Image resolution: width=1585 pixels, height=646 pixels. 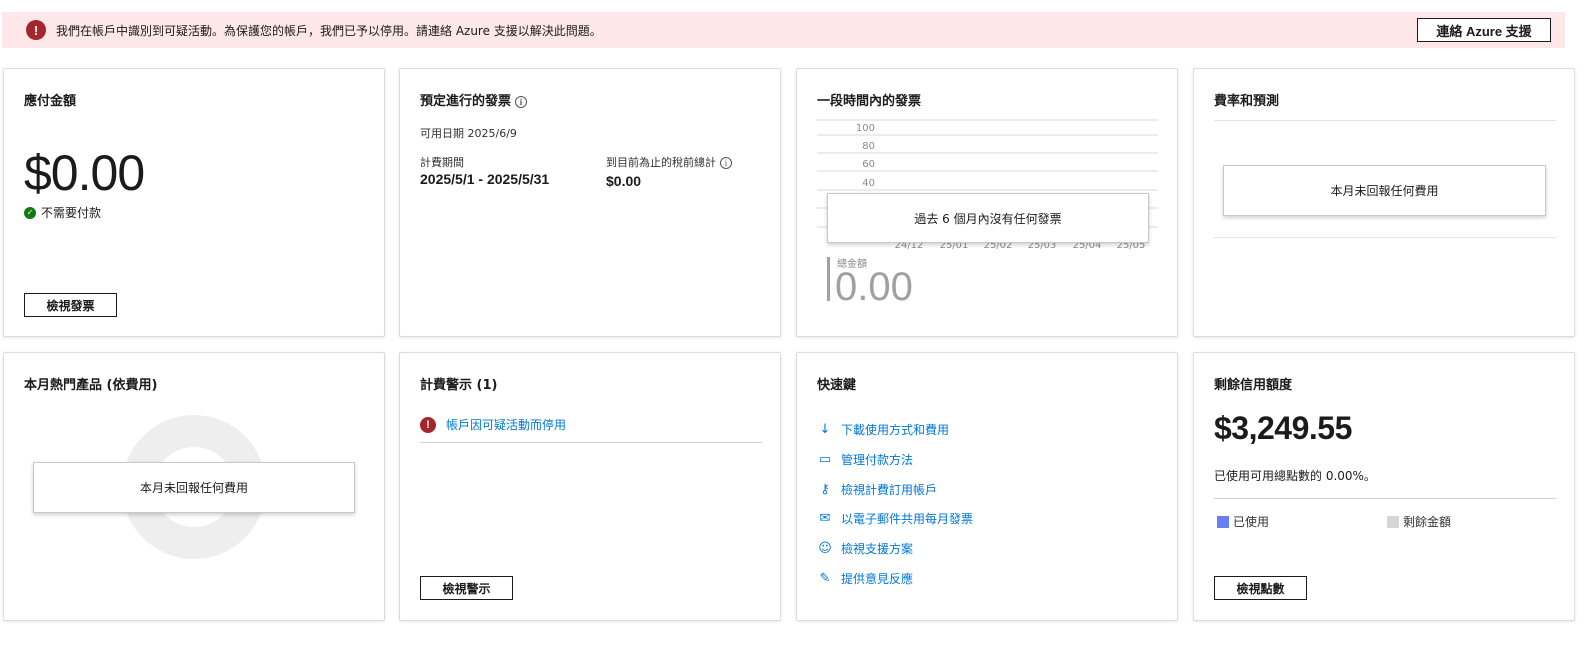 What do you see at coordinates (825, 430) in the screenshot?
I see `download-icon: ↓` at bounding box center [825, 430].